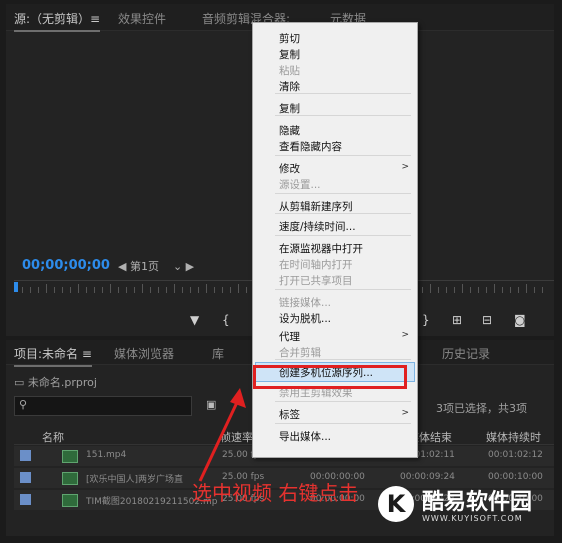  I want to click on marker-icon: ▼, so click(194, 320).